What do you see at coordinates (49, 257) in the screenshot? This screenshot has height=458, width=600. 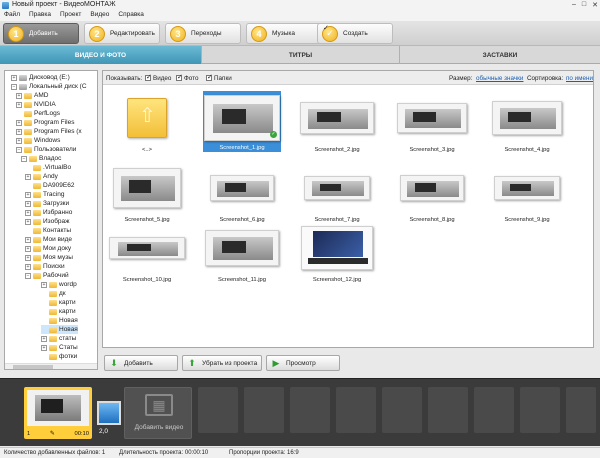 I see `tree-item: + Моя музы` at bounding box center [49, 257].